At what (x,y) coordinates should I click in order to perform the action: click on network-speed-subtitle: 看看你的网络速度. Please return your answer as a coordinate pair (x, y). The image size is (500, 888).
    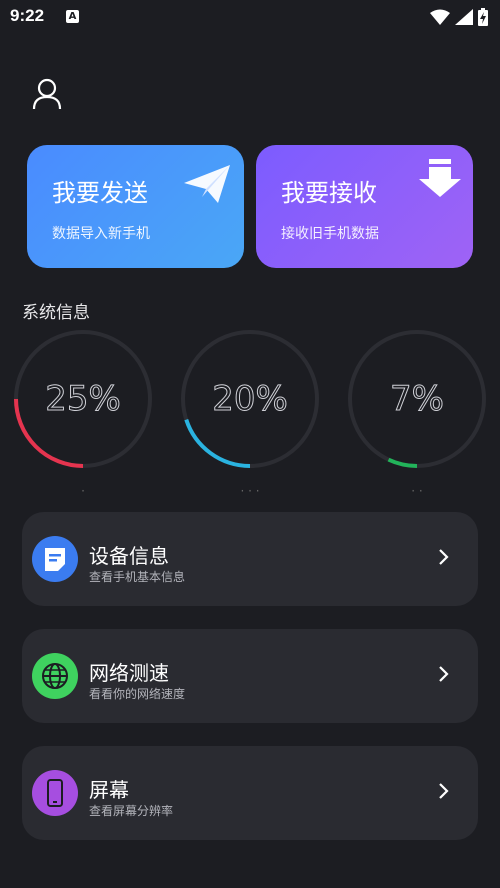
    Looking at the image, I should click on (137, 694).